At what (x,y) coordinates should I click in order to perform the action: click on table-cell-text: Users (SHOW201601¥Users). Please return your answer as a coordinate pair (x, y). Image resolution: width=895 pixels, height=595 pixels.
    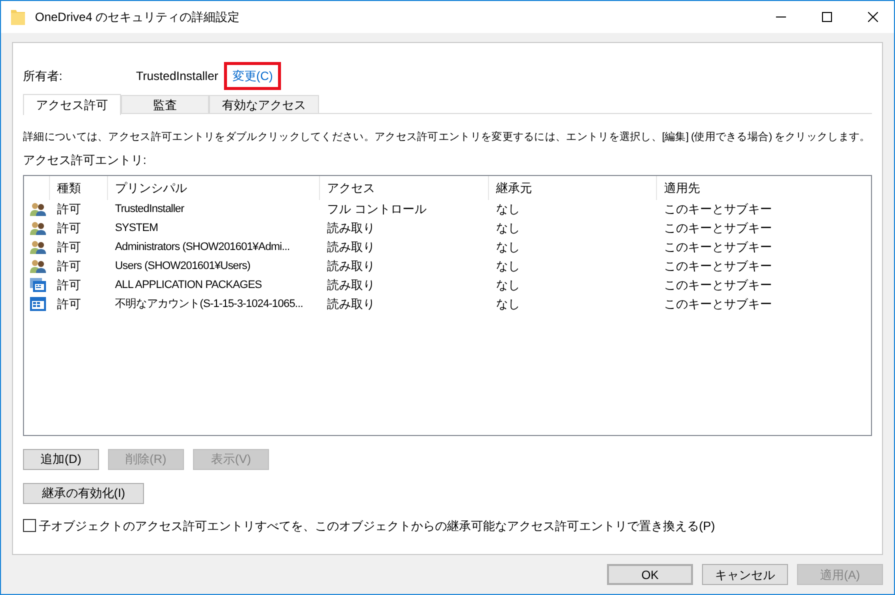
    Looking at the image, I should click on (183, 266).